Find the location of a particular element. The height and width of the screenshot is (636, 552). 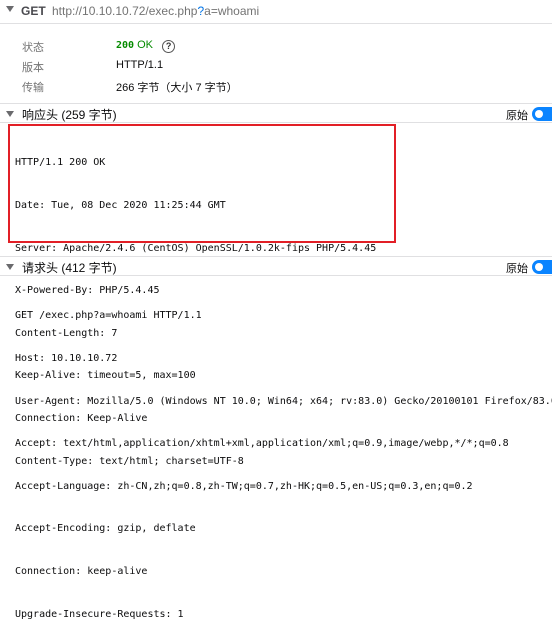

response-headers-header: 响应头 (259 字节) 原始 is located at coordinates (276, 113).